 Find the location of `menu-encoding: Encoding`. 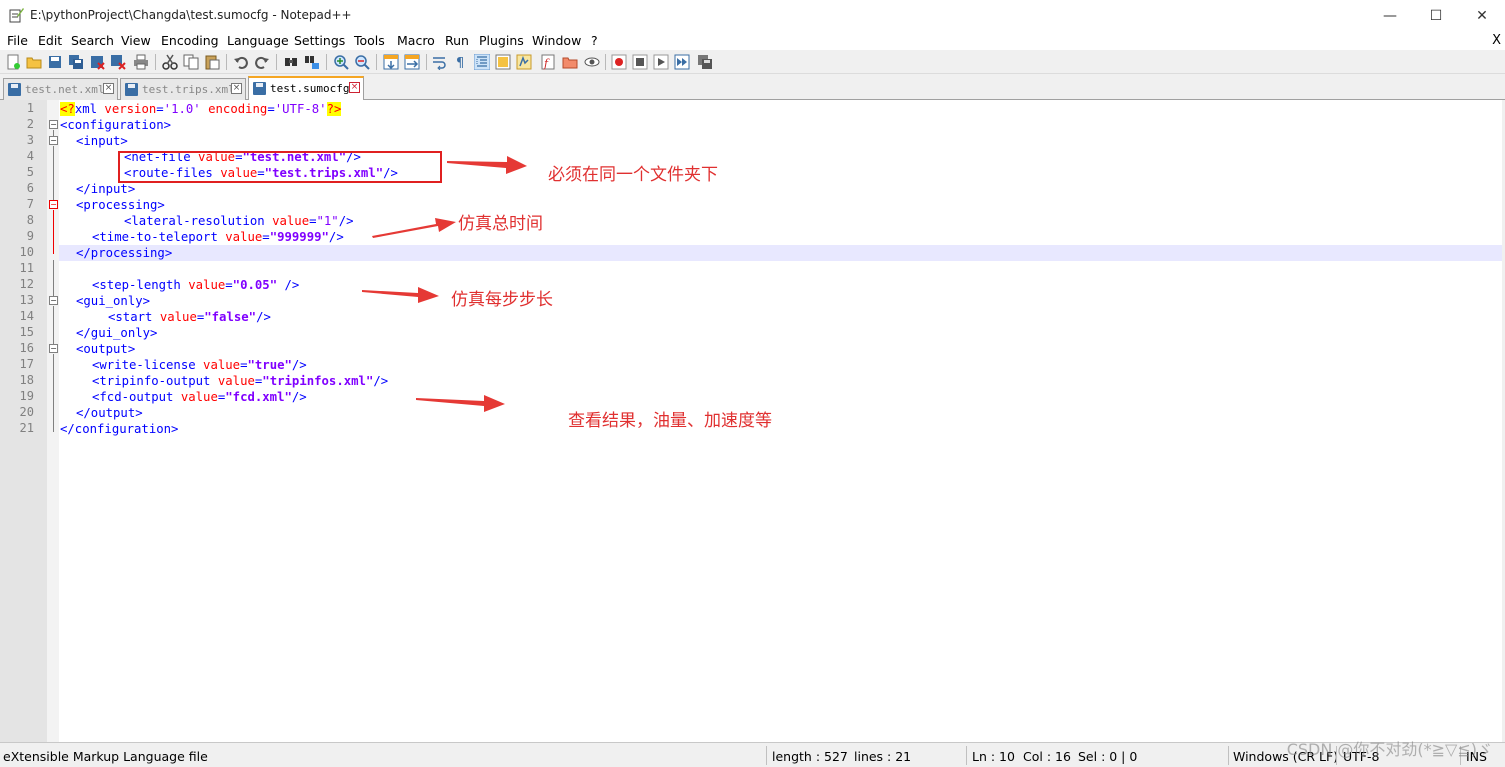

menu-encoding: Encoding is located at coordinates (190, 40).